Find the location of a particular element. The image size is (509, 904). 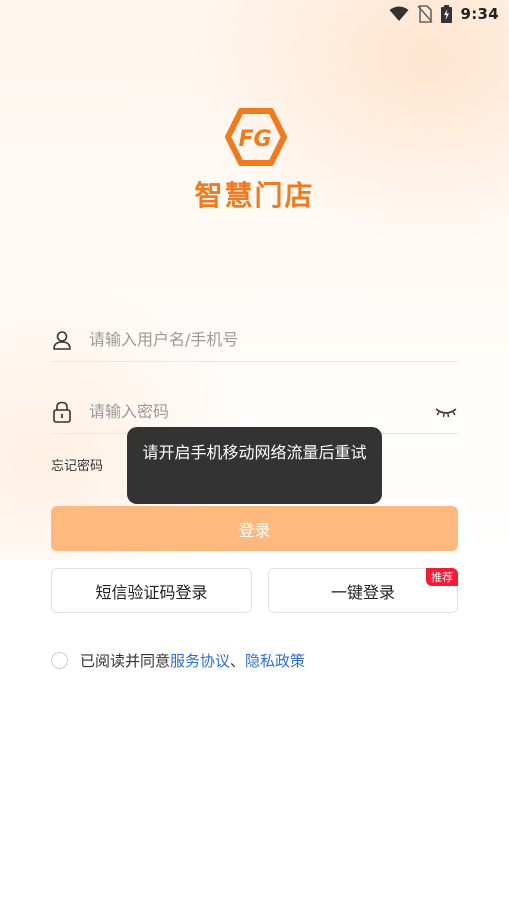

recommend-badge: 推荐 is located at coordinates (442, 577).